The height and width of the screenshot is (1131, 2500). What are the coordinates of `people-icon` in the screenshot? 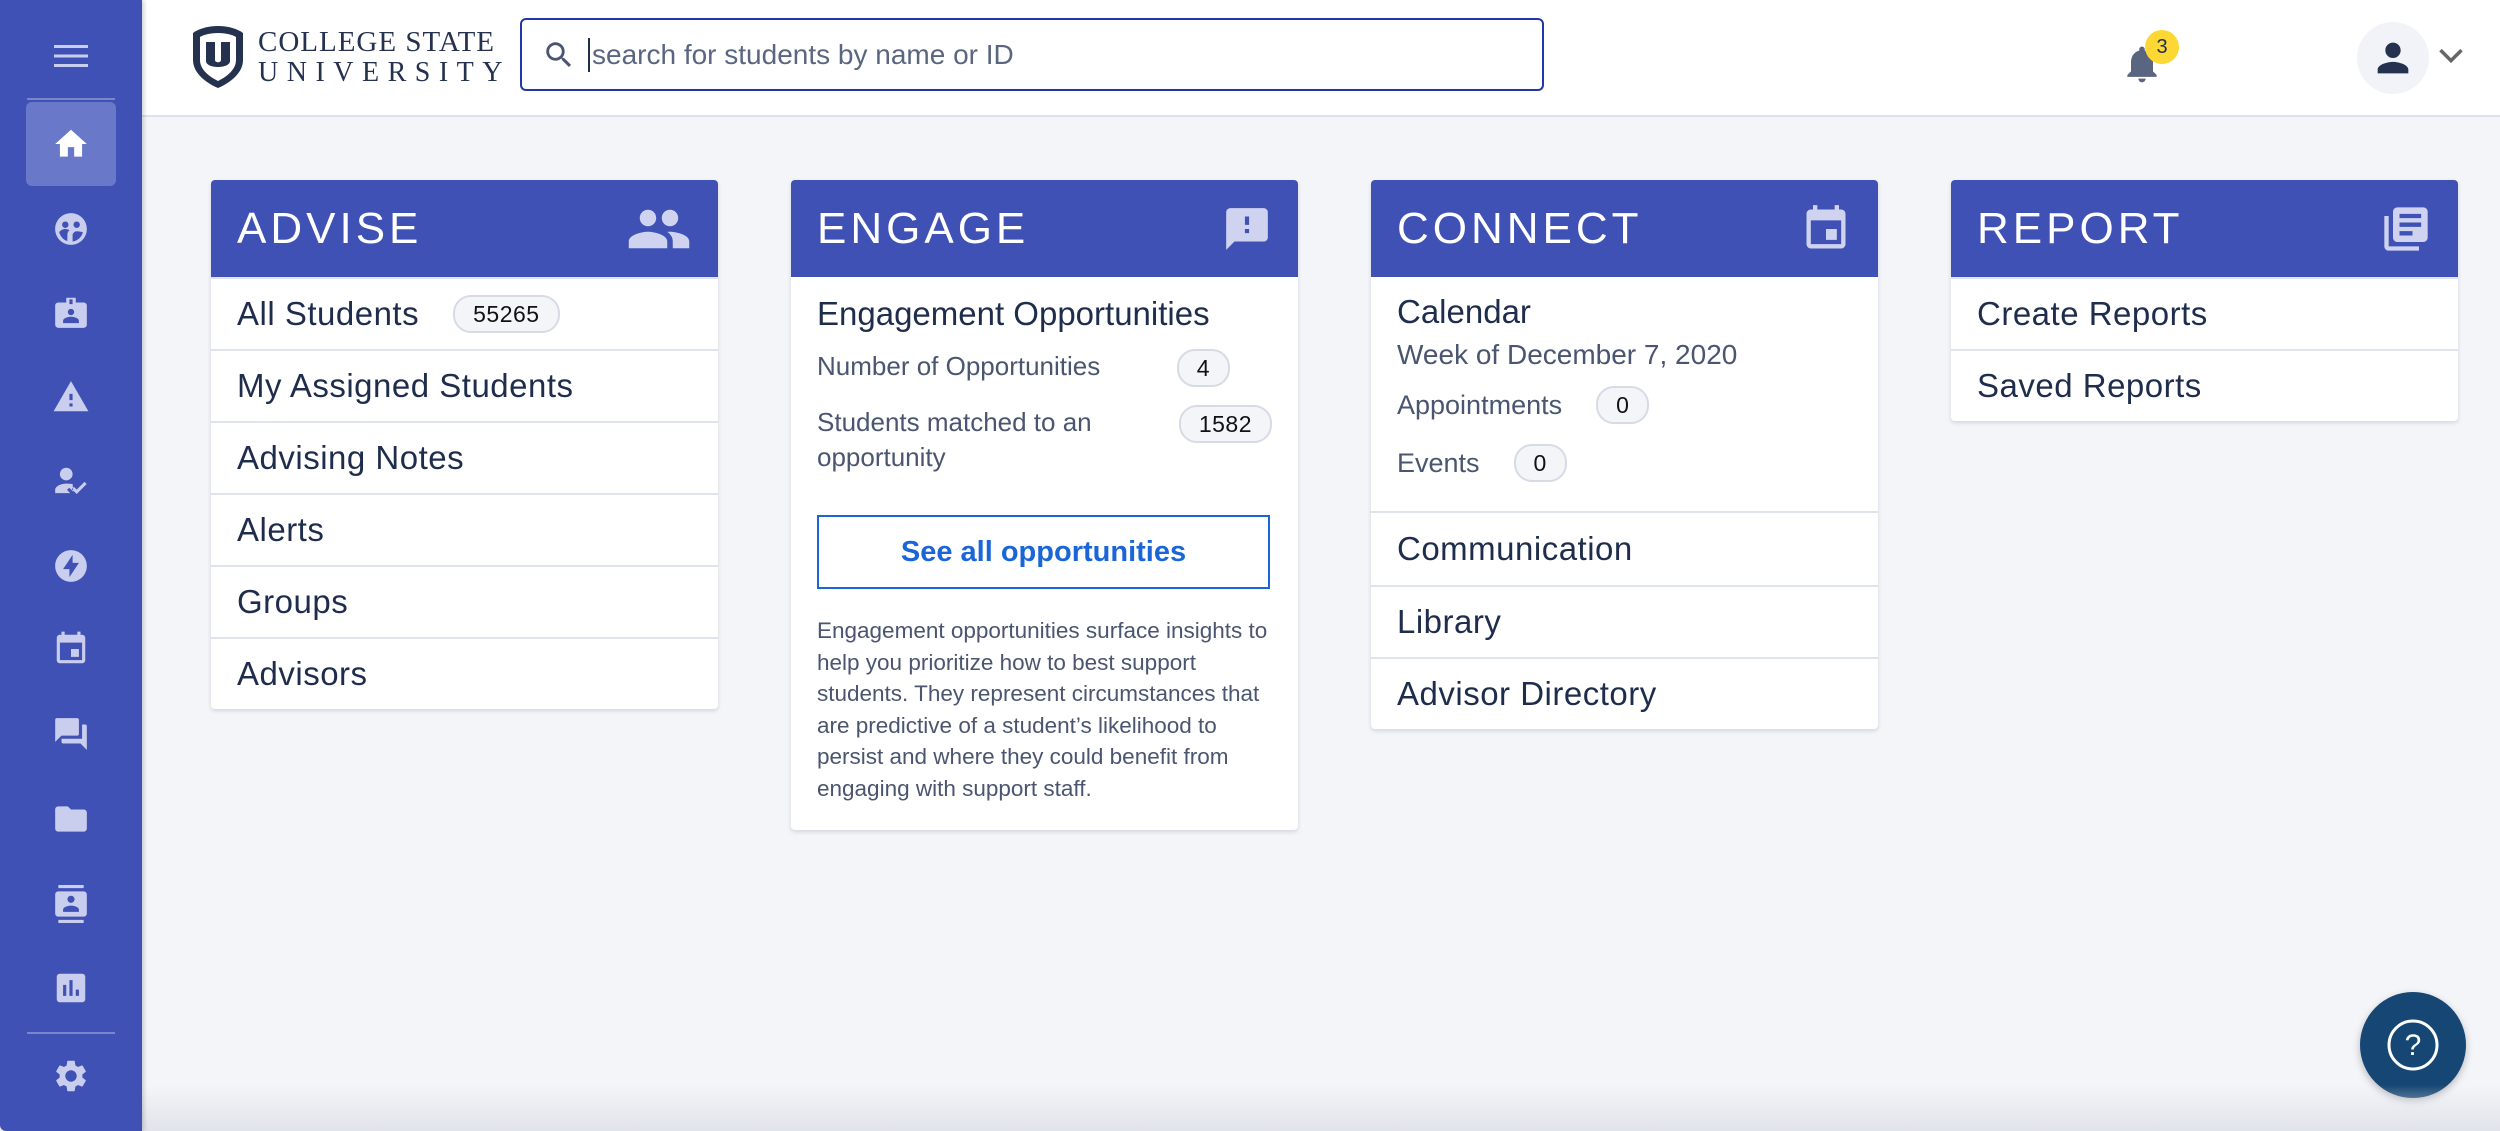 It's located at (659, 228).